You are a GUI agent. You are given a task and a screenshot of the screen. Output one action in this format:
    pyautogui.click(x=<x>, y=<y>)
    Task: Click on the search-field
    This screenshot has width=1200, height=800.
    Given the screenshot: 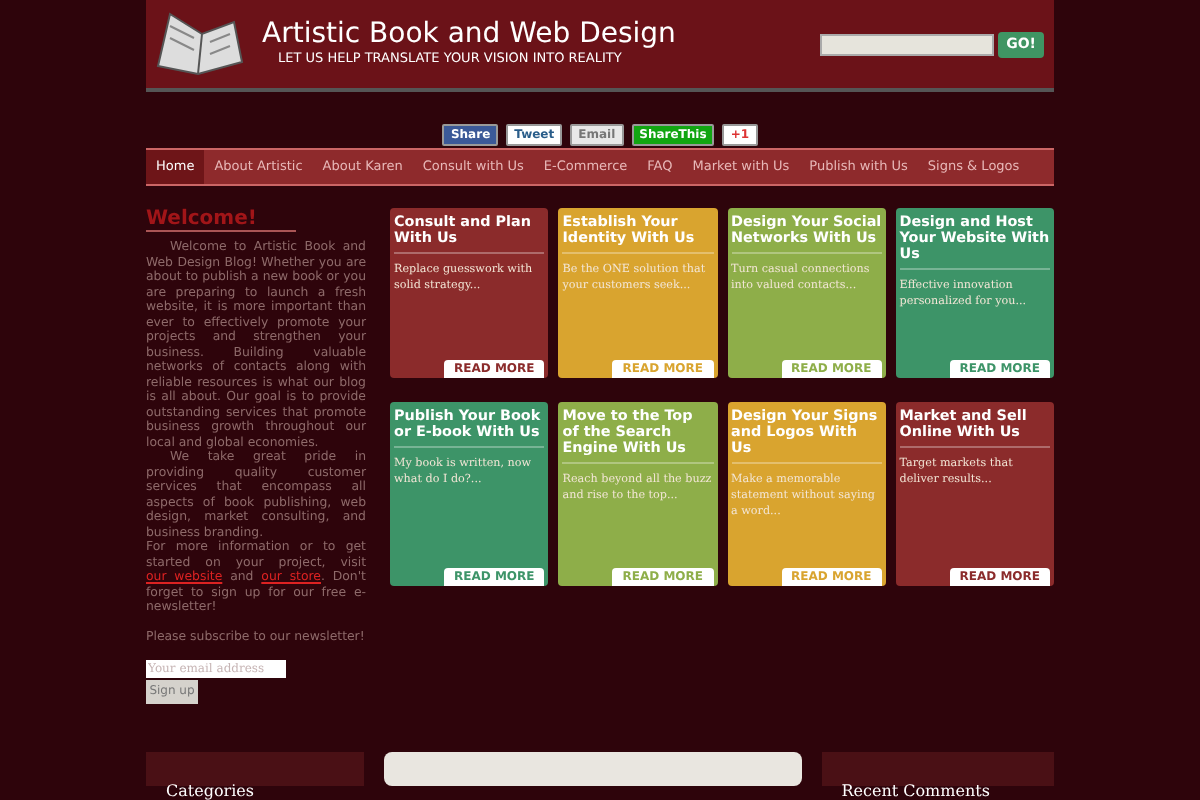 What is the action you would take?
    pyautogui.click(x=907, y=44)
    